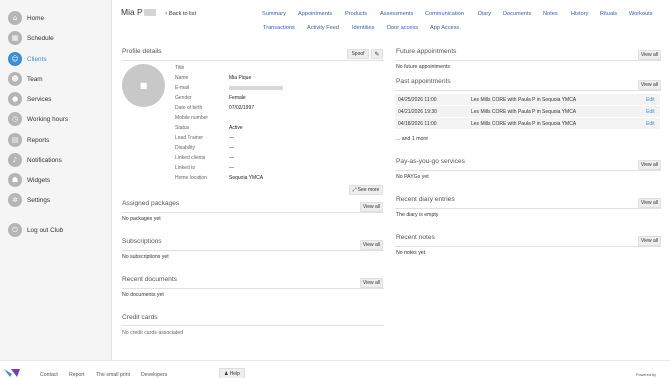 Image resolution: width=670 pixels, height=378 pixels. Describe the element at coordinates (579, 14) in the screenshot. I see `tab-history: History` at that location.